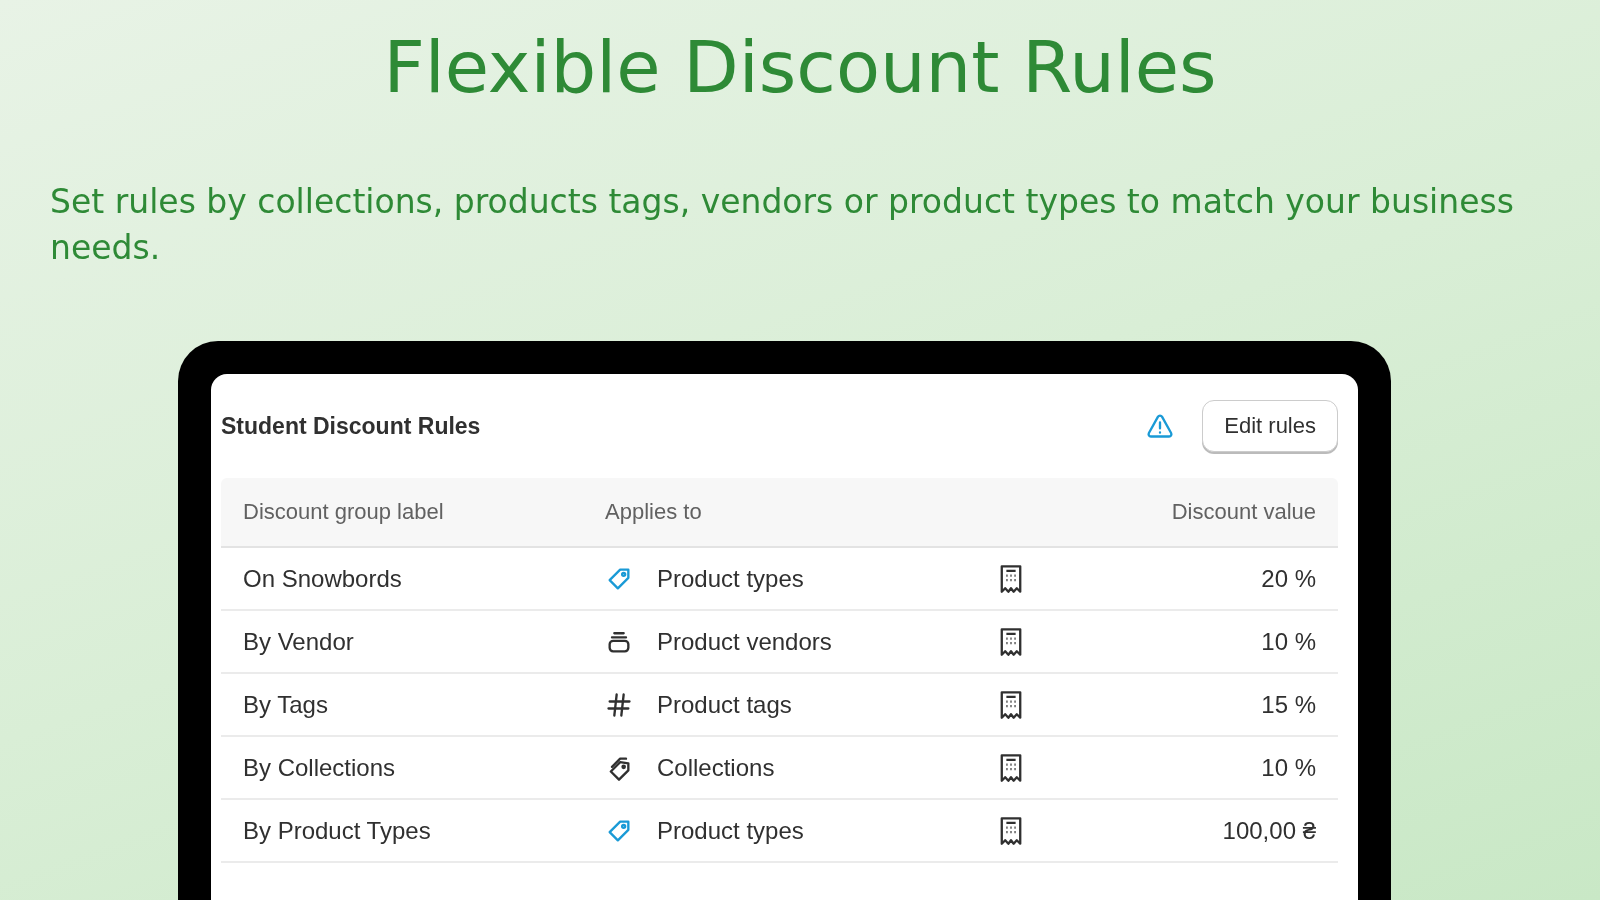  What do you see at coordinates (782, 225) in the screenshot?
I see `page-subheading: Set rules by collections, products tags, vendors or product types to match your business needs.` at bounding box center [782, 225].